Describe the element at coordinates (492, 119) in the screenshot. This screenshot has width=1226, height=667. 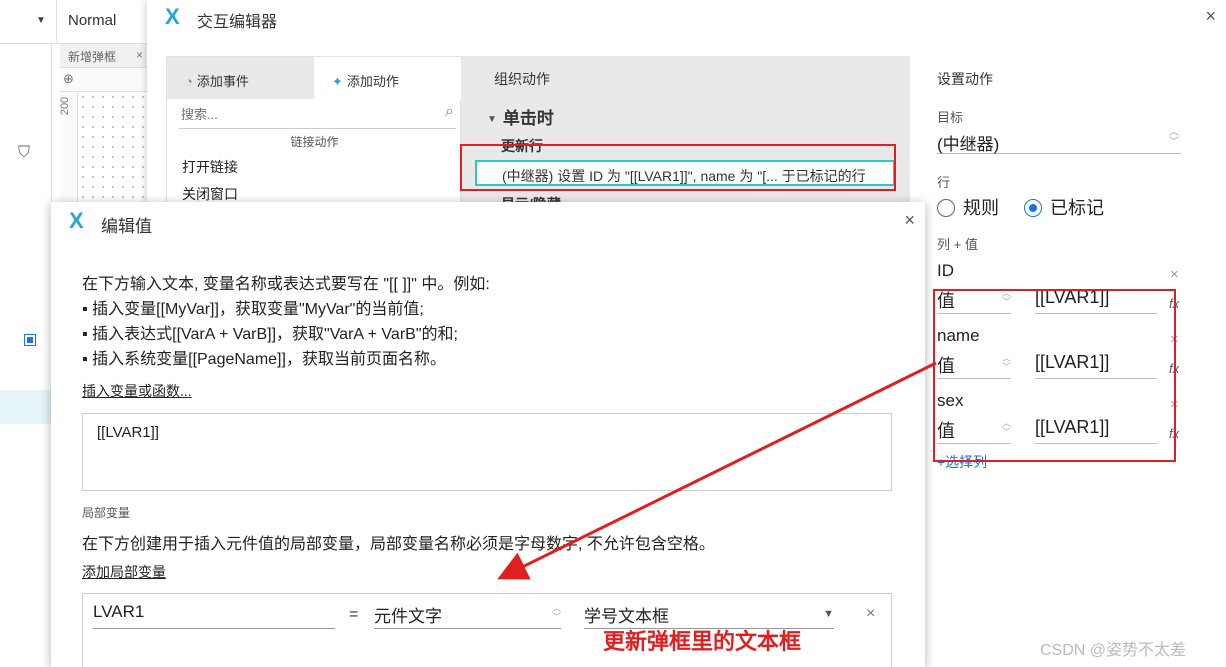
I see `caret-down-icon: ▼` at that location.